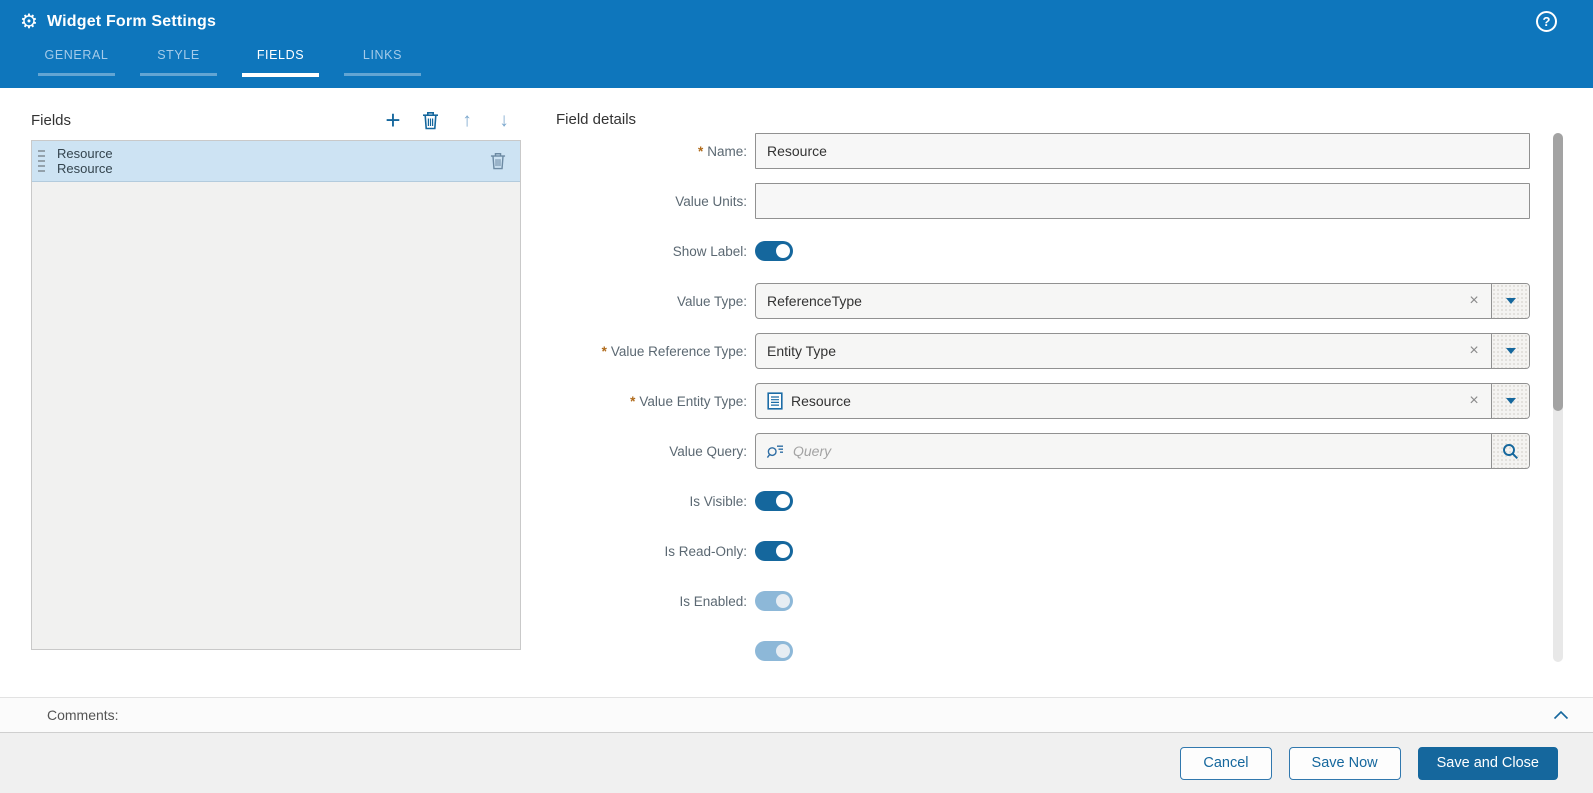  What do you see at coordinates (722, 151) in the screenshot?
I see `name-label: * Name:` at bounding box center [722, 151].